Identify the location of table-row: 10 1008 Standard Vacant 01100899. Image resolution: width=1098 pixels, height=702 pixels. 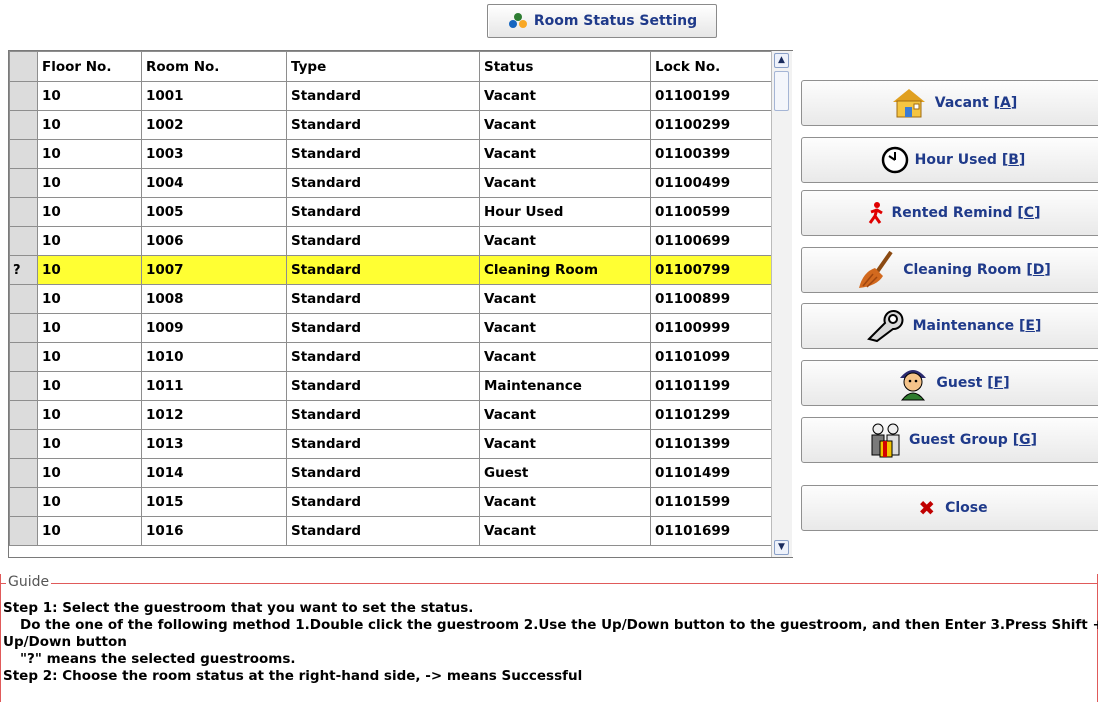
(391, 299).